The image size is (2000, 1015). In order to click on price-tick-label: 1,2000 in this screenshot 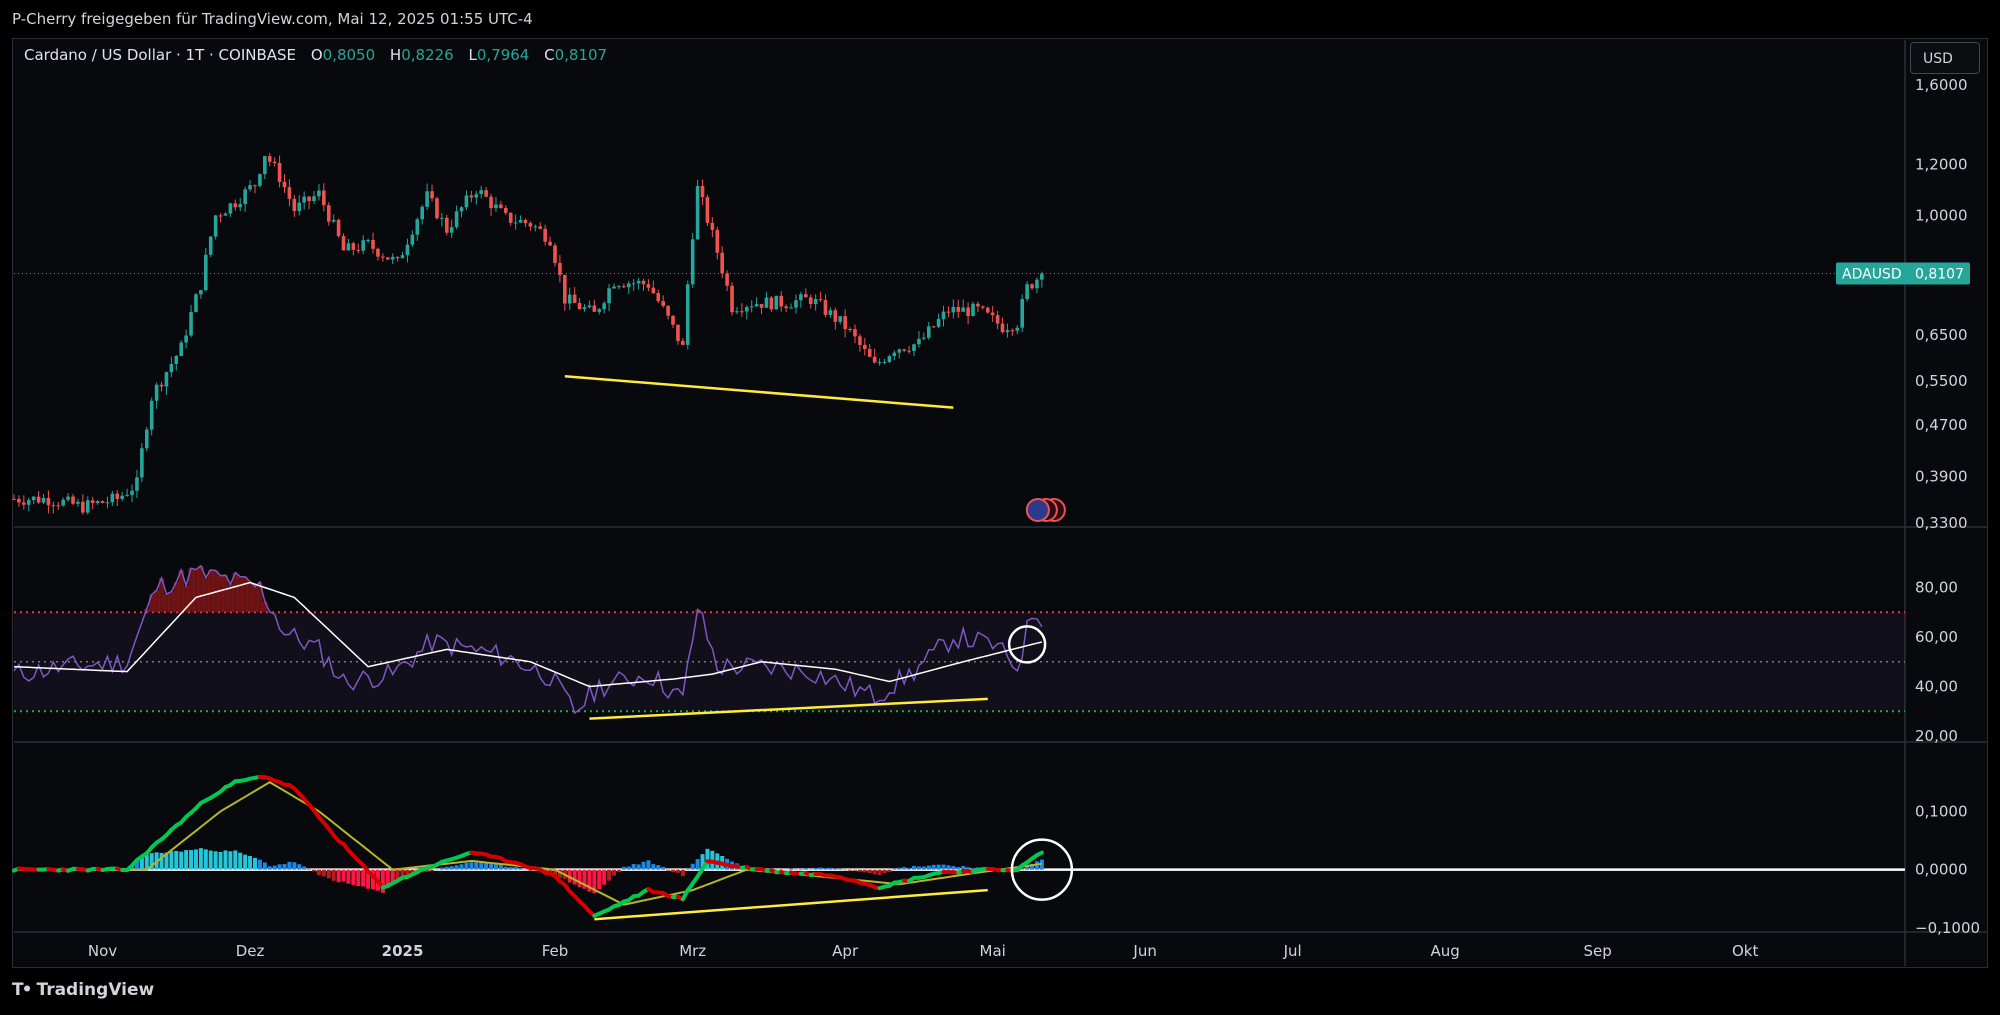, I will do `click(1941, 165)`.